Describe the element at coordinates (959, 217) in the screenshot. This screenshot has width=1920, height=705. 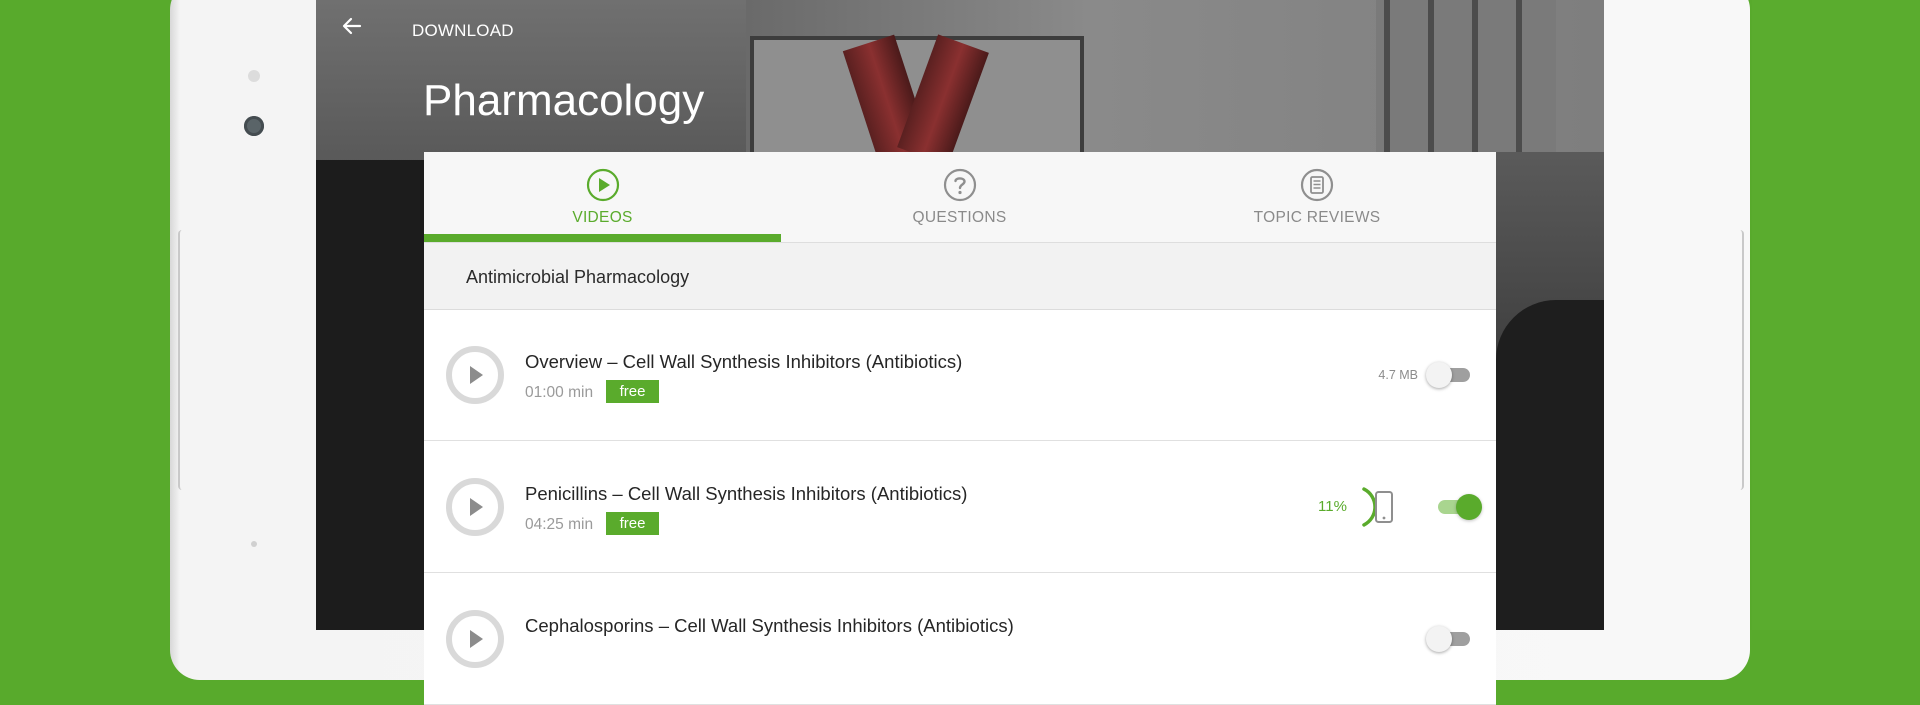
I see `tab-questions-label: QUESTIONS` at that location.